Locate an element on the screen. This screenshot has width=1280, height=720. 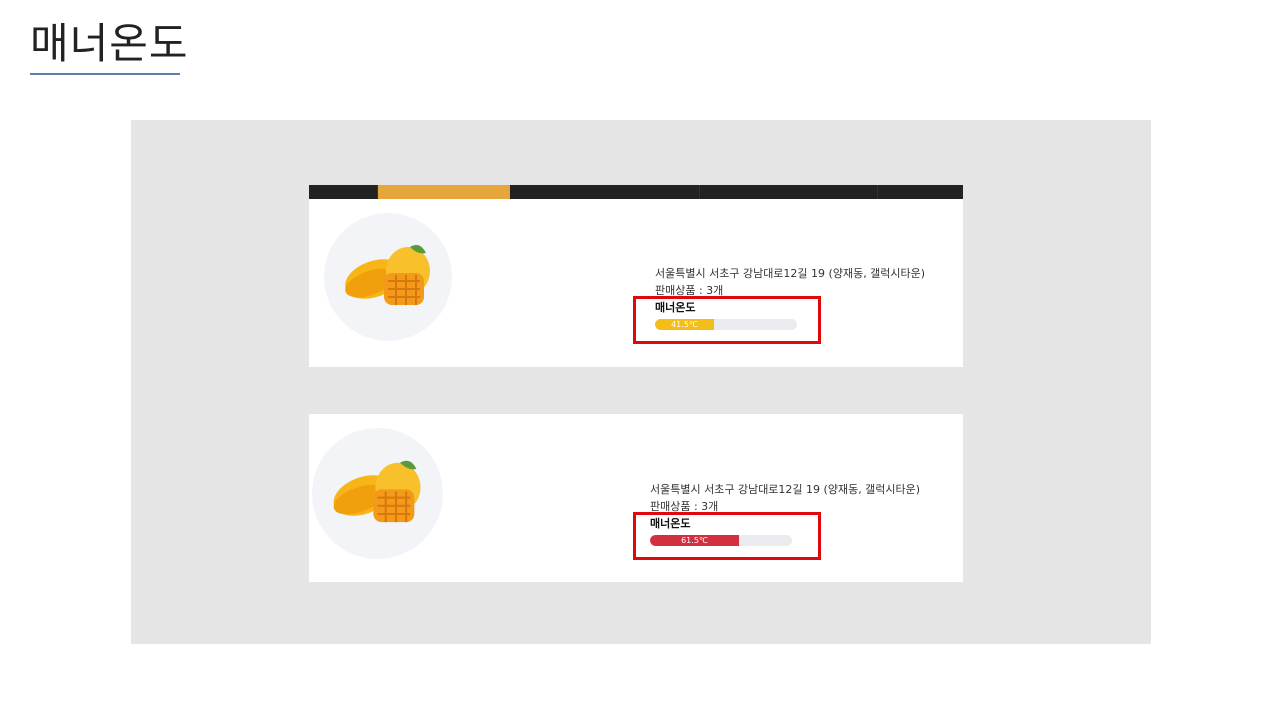
title-underline is located at coordinates (105, 74).